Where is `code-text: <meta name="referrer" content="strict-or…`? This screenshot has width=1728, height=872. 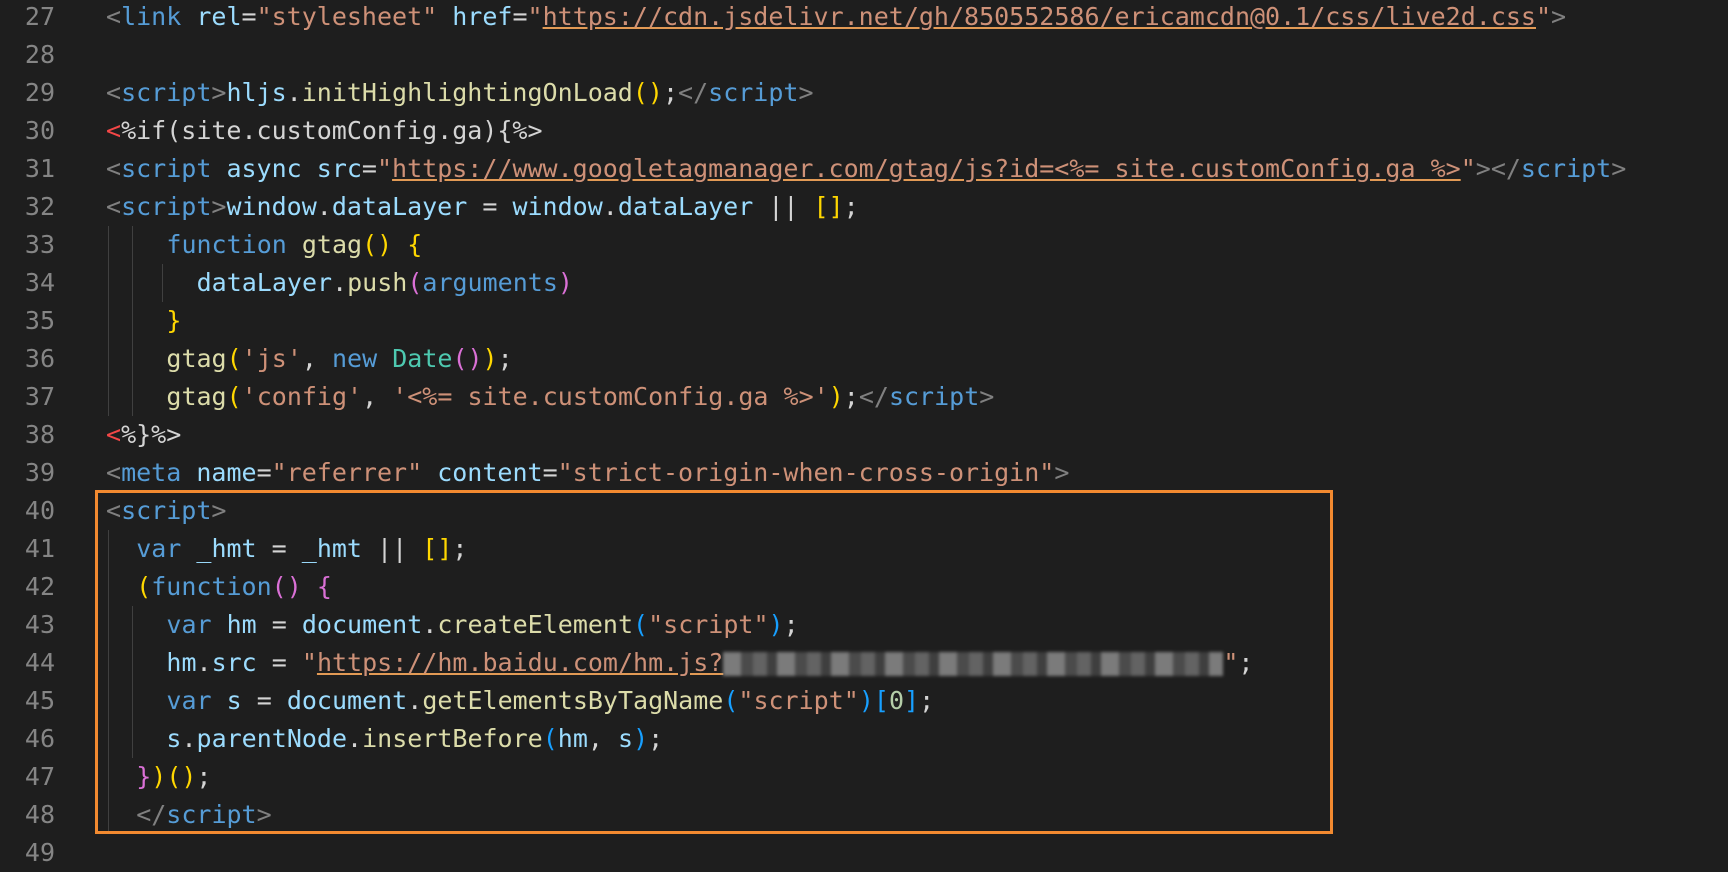
code-text: <meta name="referrer" content="strict-or… is located at coordinates (587, 473).